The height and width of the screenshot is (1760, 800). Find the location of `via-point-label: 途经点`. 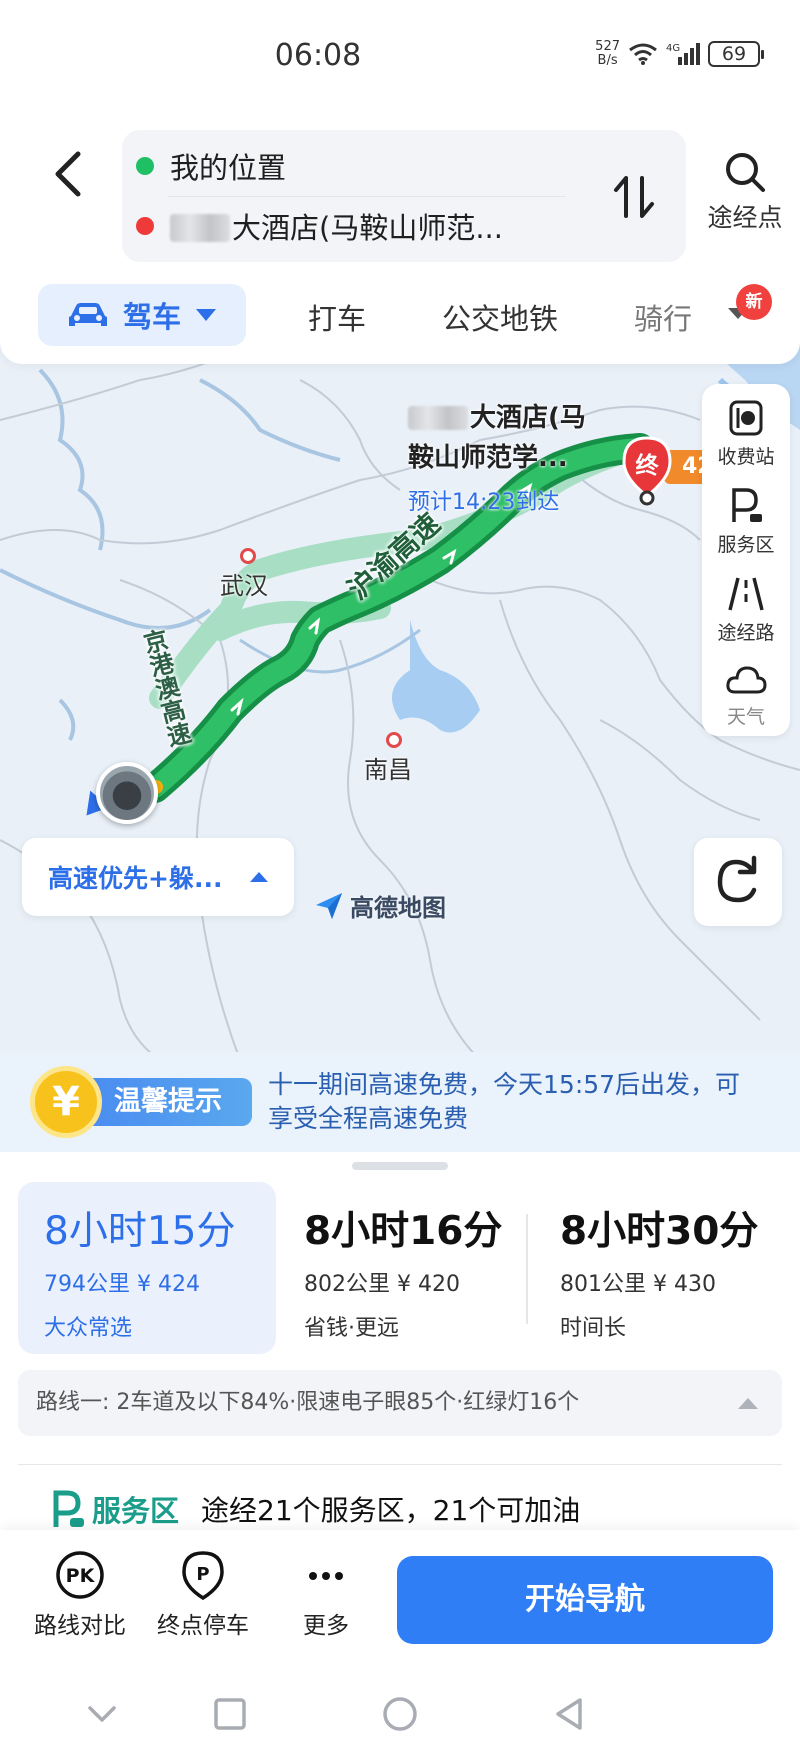

via-point-label: 途经点 is located at coordinates (745, 217).